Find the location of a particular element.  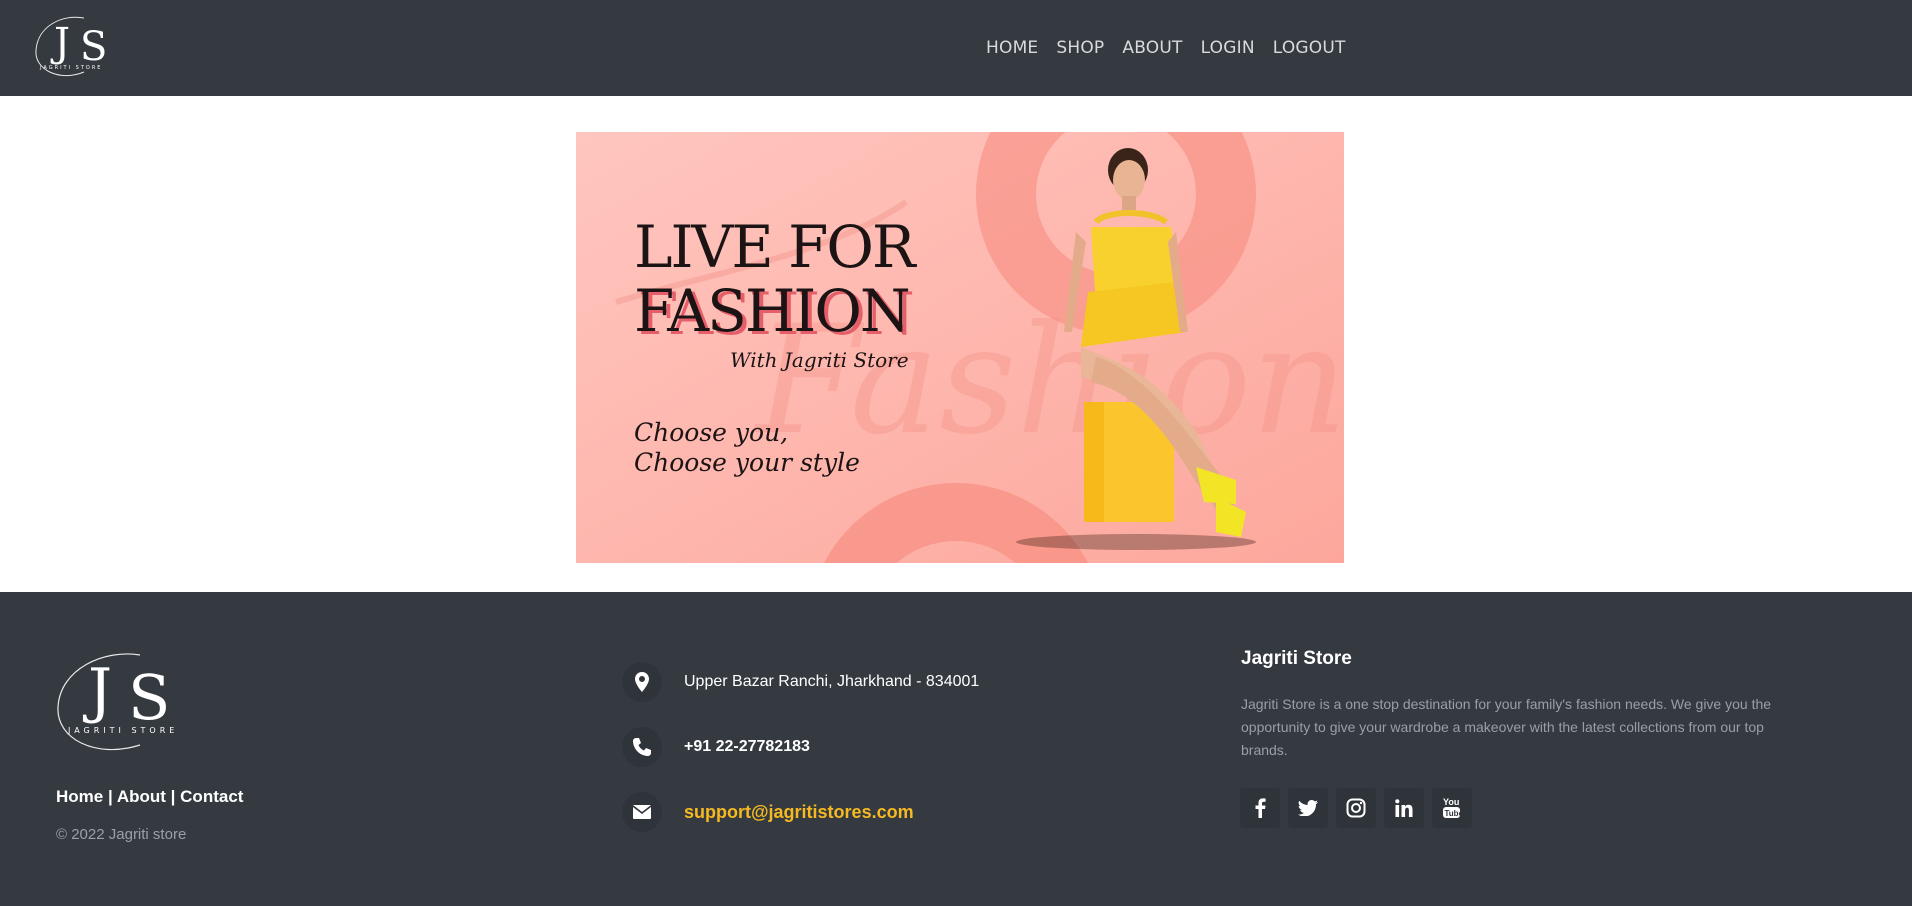

nav-logout-link: LOGOUT is located at coordinates (1309, 48).